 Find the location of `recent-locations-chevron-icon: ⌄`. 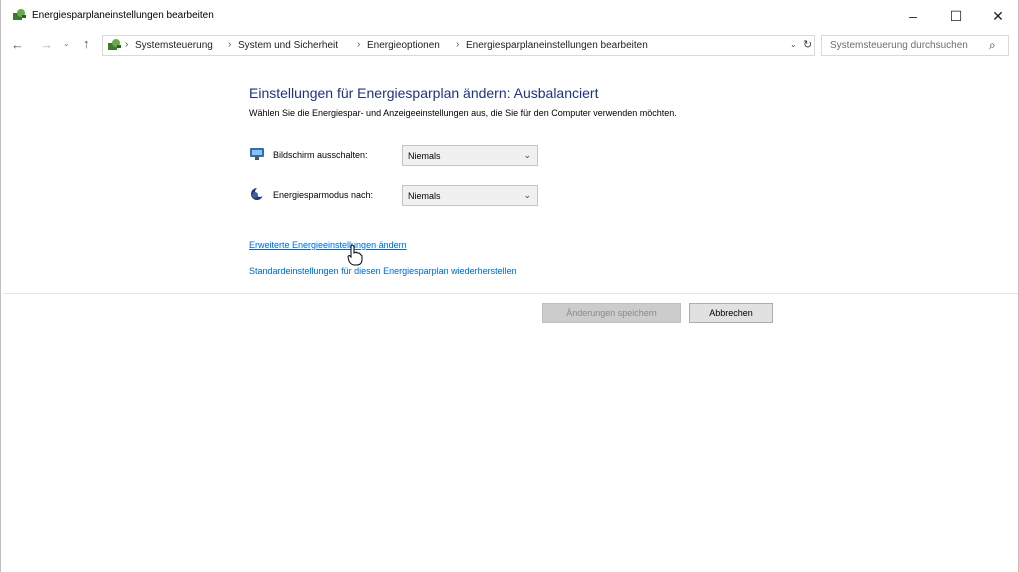

recent-locations-chevron-icon: ⌄ is located at coordinates (66, 43).